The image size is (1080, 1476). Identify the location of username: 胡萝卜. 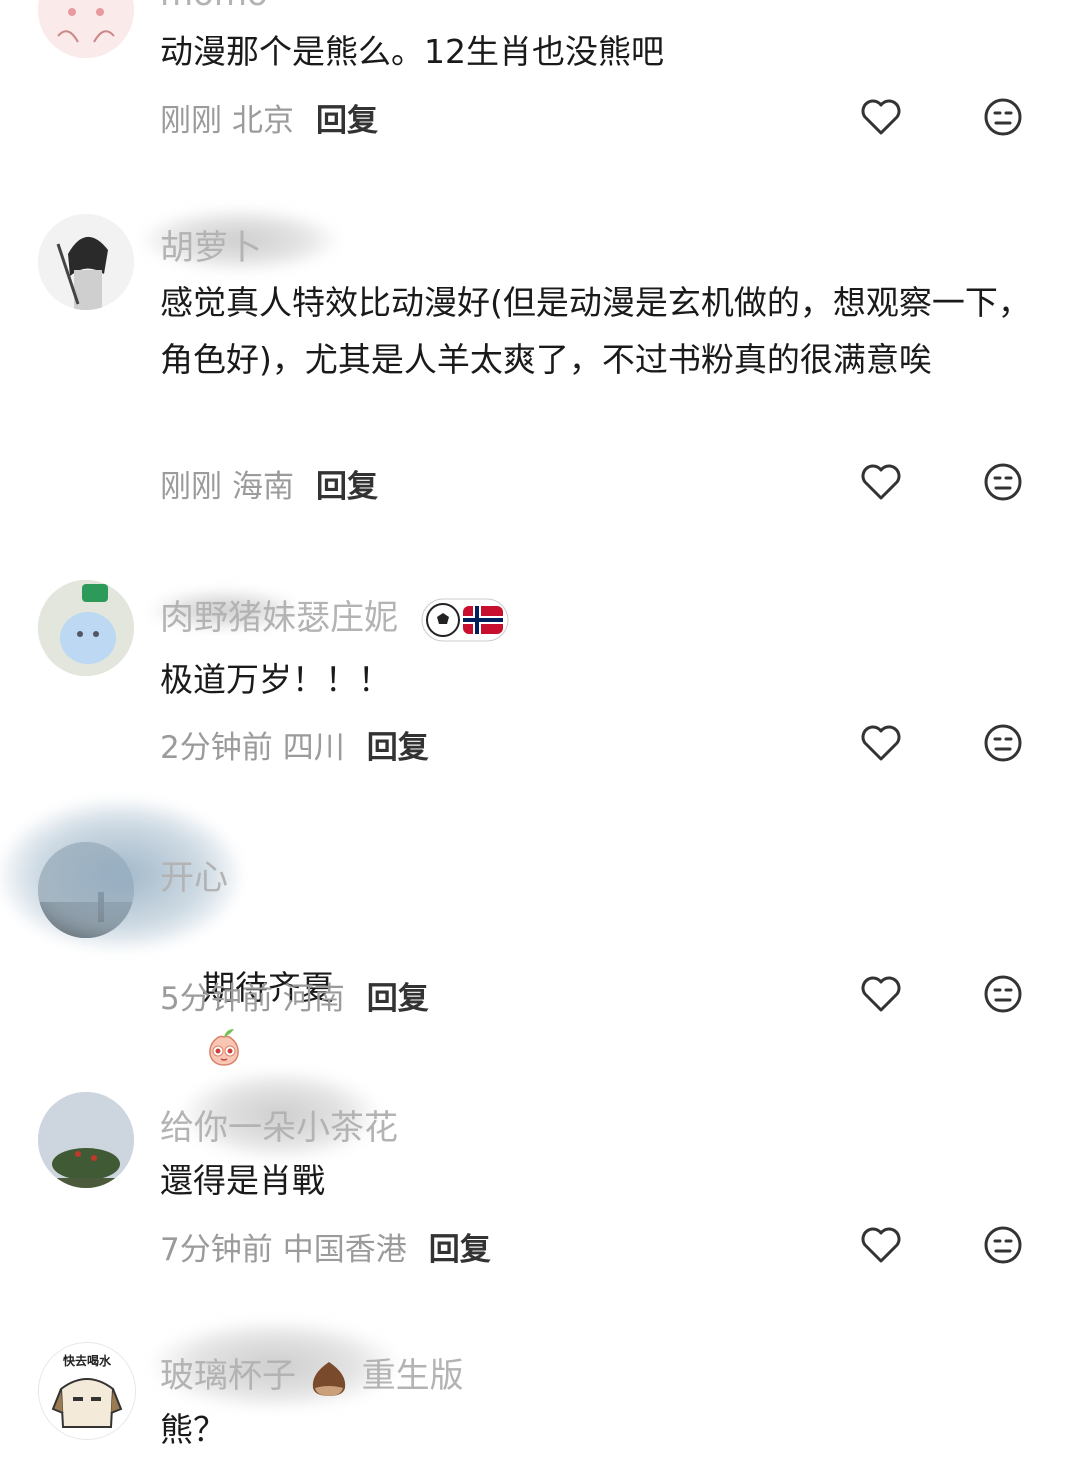
(211, 244).